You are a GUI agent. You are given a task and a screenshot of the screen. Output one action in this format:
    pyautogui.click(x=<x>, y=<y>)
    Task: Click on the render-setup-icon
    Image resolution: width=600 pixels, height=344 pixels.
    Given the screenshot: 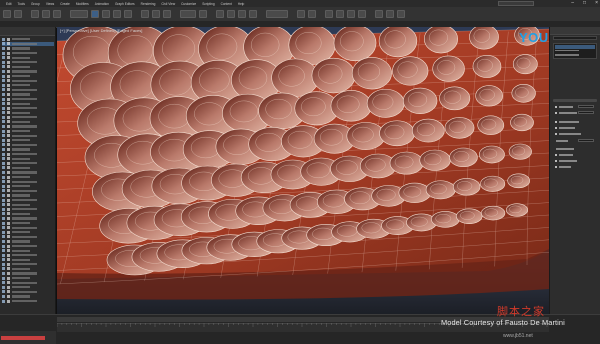 What is the action you would take?
    pyautogui.click(x=379, y=14)
    